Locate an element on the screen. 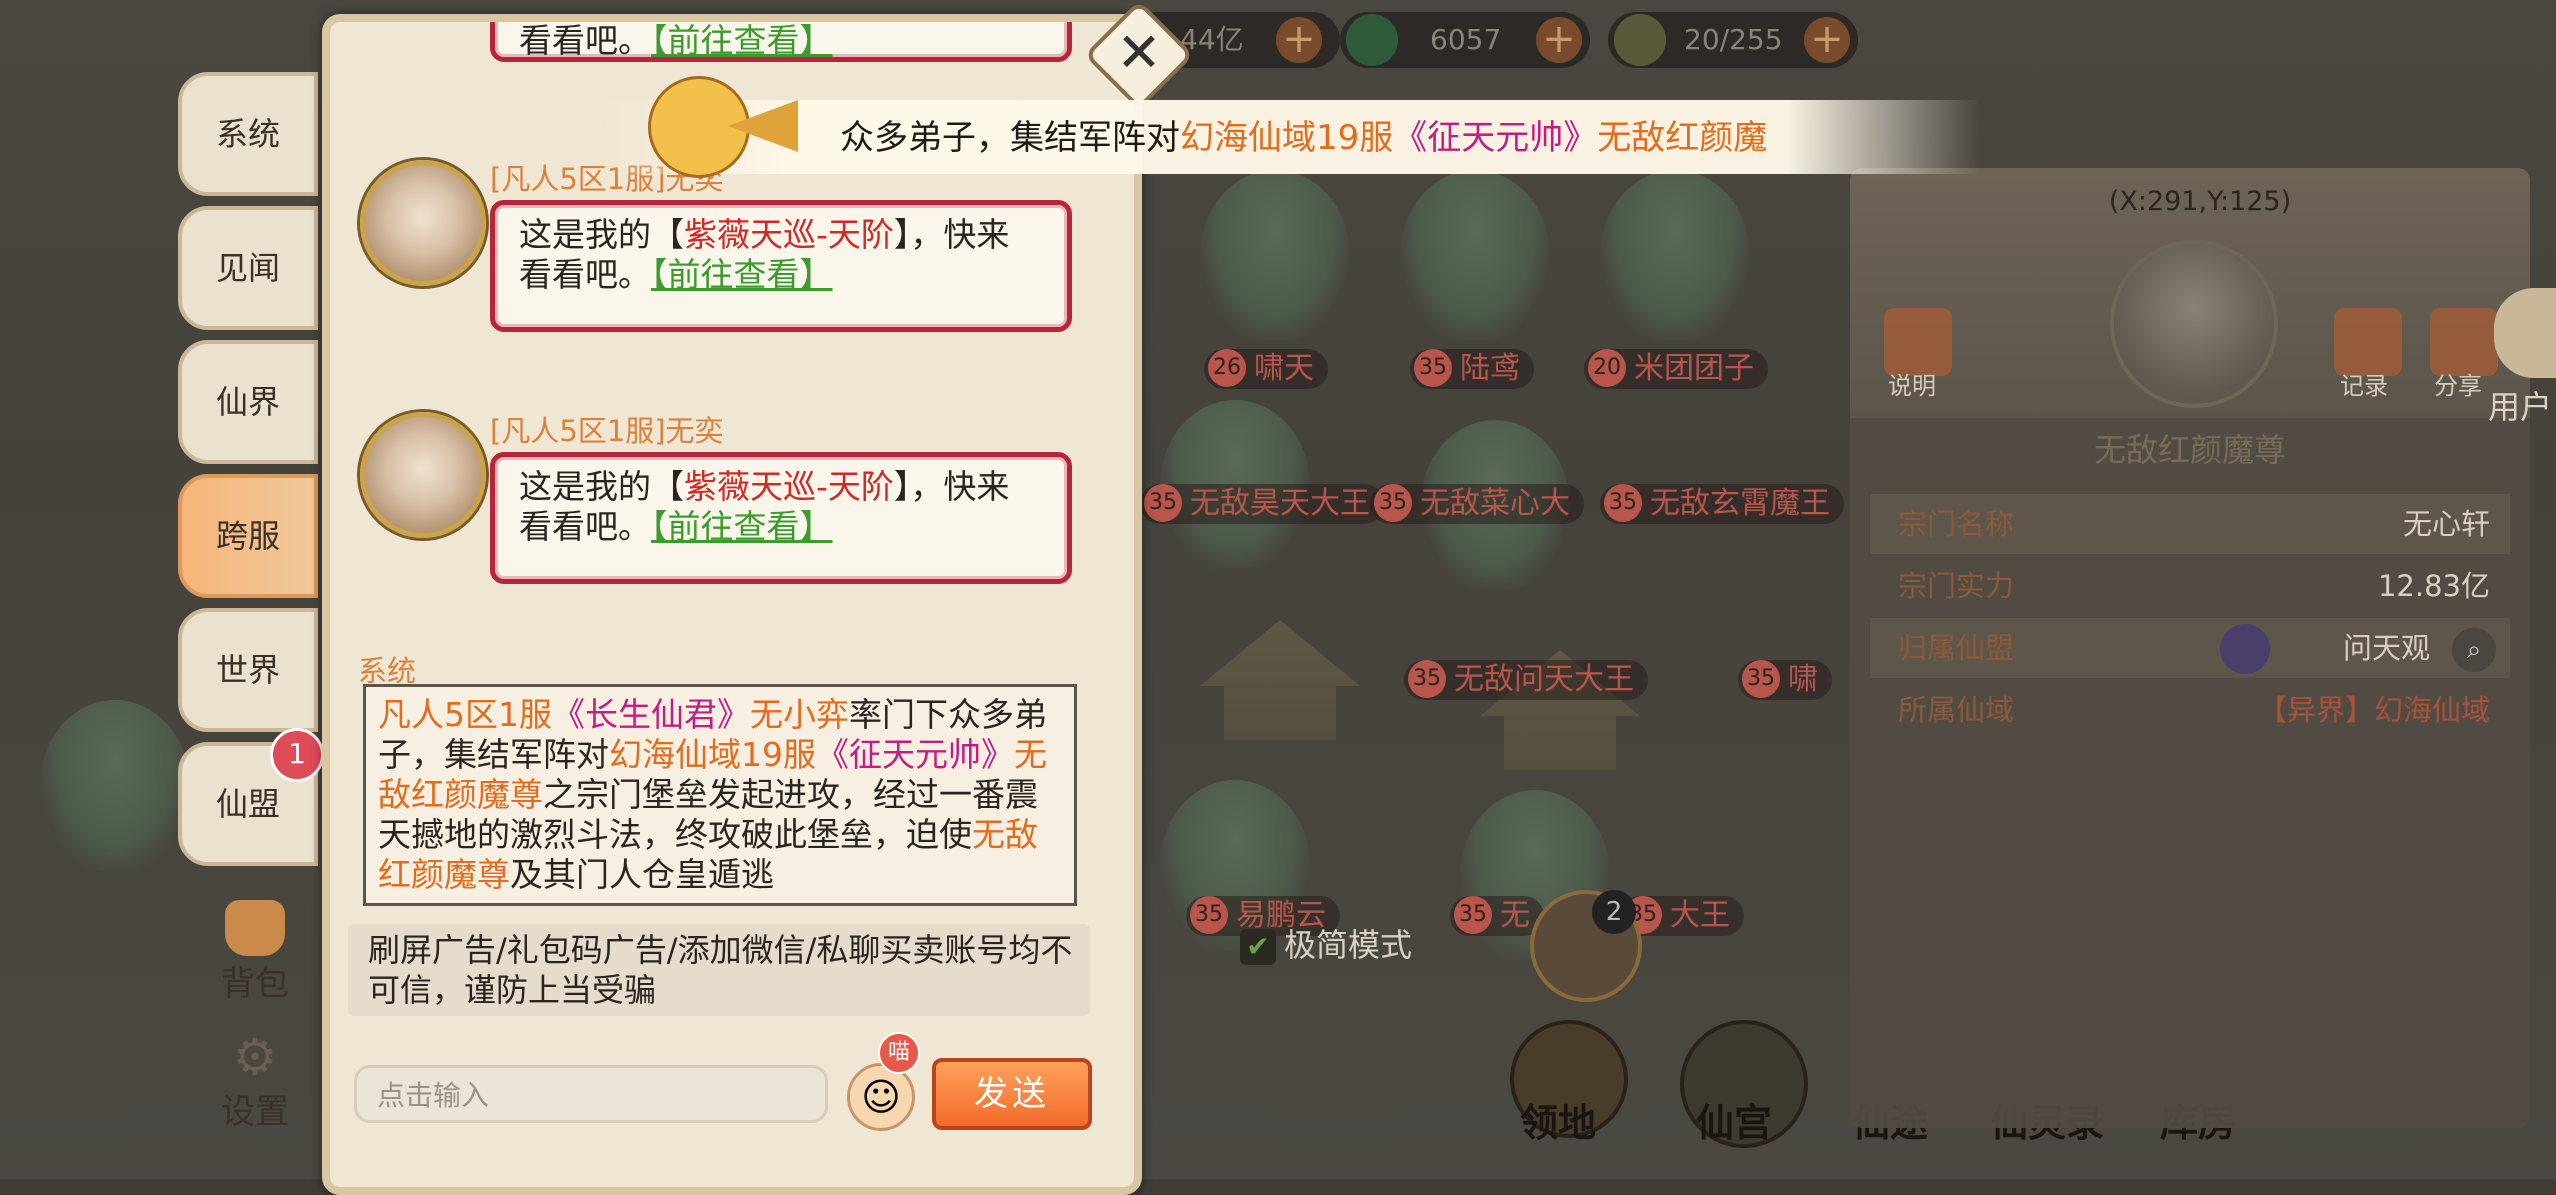  player-name: 啸天 is located at coordinates (1284, 368).